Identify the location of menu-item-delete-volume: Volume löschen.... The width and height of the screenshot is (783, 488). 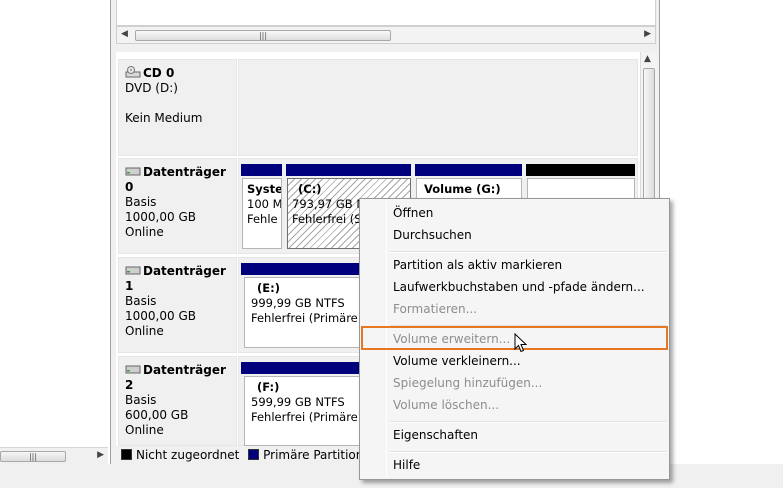
(446, 405).